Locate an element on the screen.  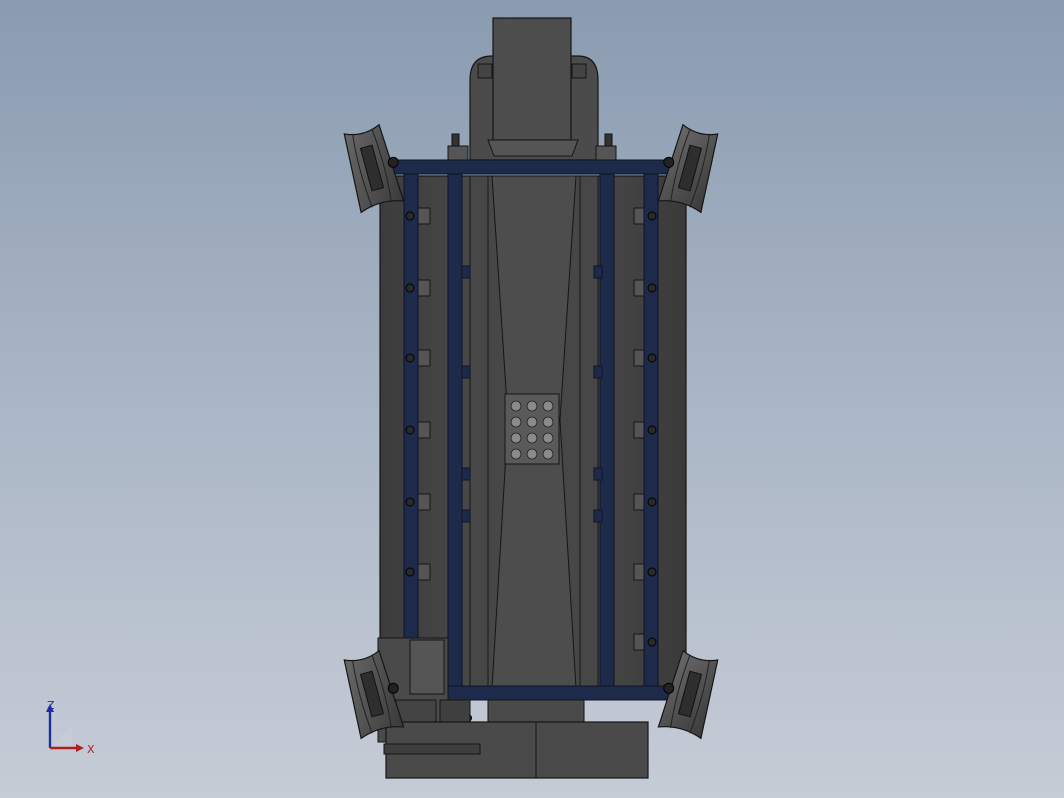
x-axis-label: X is located at coordinates (91, 749).